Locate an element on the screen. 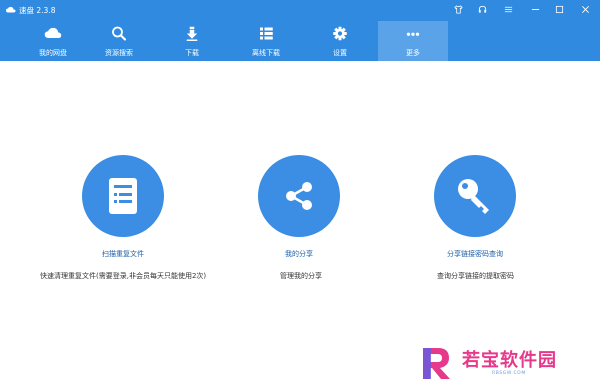 This screenshot has height=387, width=600. gear-icon is located at coordinates (340, 33).